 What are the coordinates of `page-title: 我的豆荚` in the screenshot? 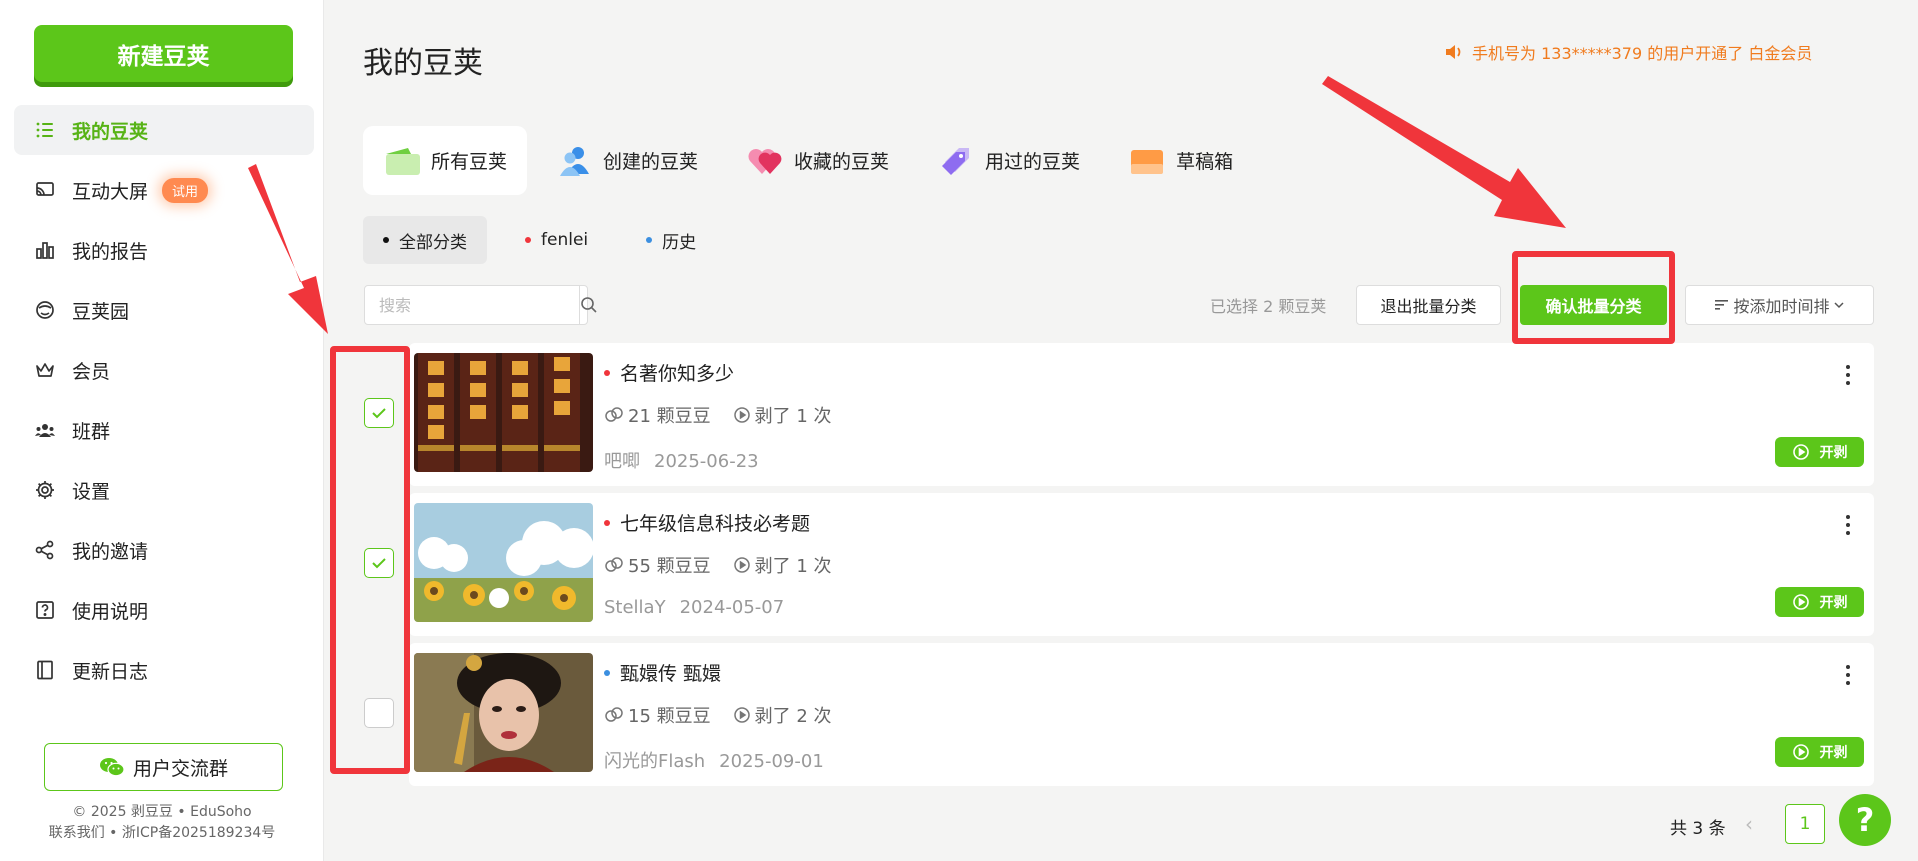 It's located at (423, 63).